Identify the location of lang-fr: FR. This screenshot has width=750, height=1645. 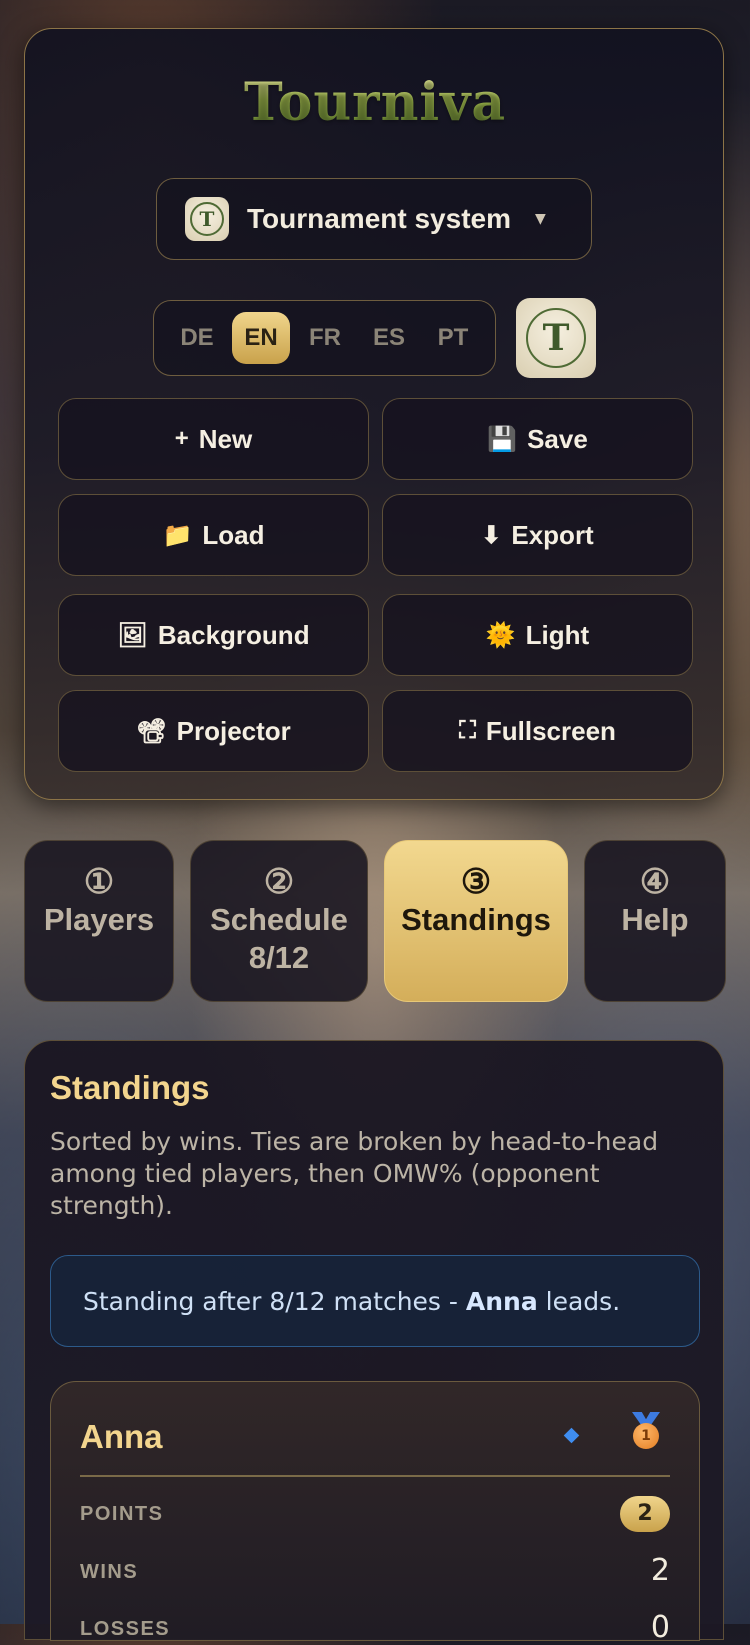
(325, 338).